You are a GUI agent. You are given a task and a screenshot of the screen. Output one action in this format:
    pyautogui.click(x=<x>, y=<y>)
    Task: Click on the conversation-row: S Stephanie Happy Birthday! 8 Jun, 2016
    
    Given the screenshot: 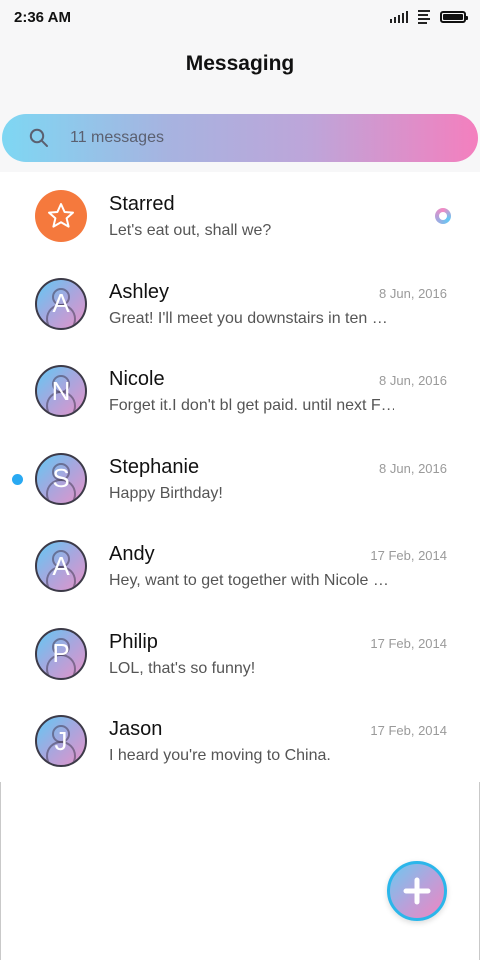 What is the action you would take?
    pyautogui.click(x=240, y=479)
    